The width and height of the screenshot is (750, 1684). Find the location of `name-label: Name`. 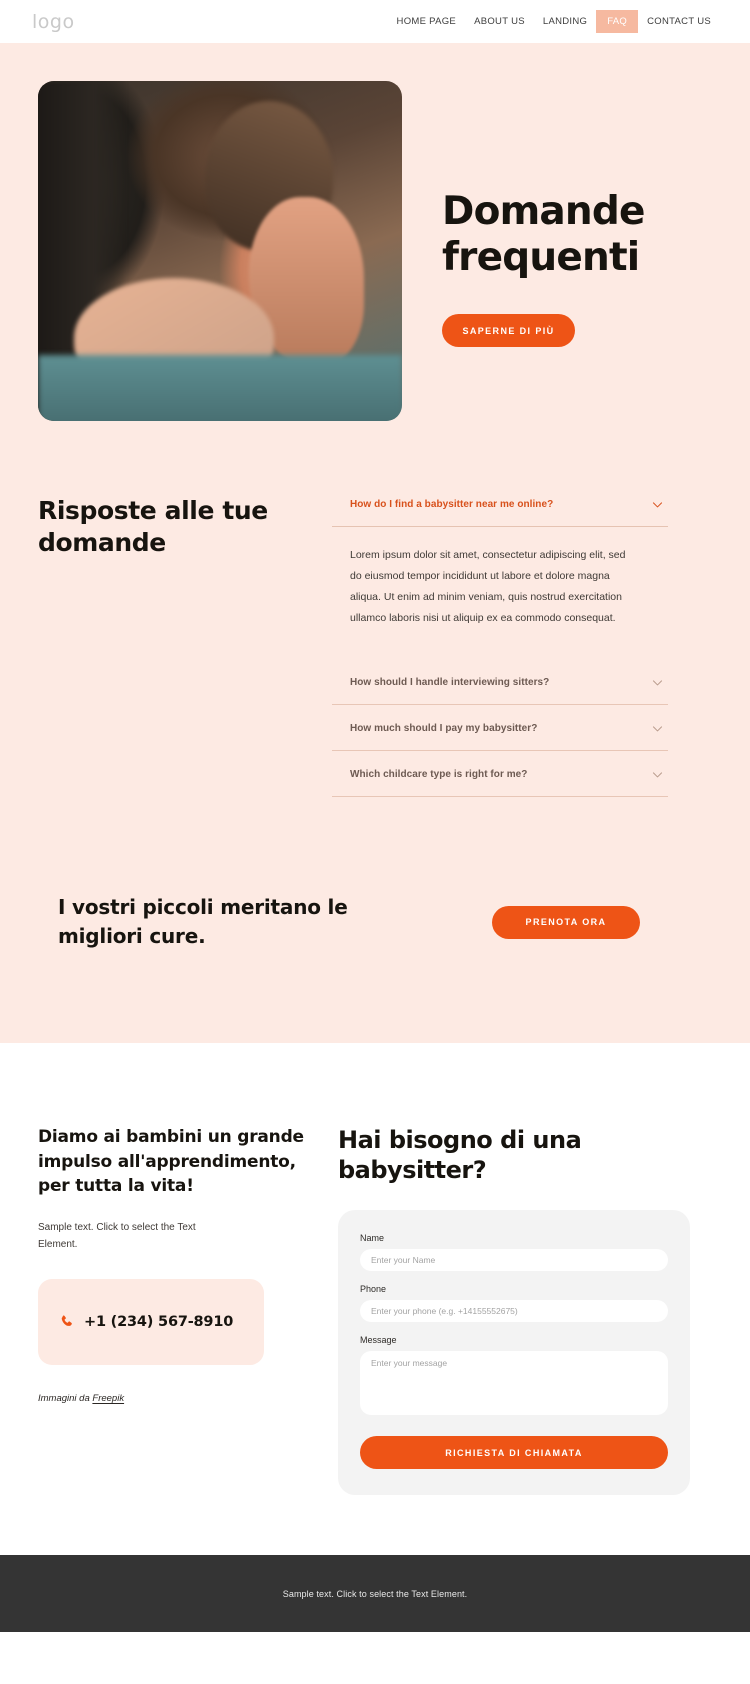

name-label: Name is located at coordinates (372, 1238).